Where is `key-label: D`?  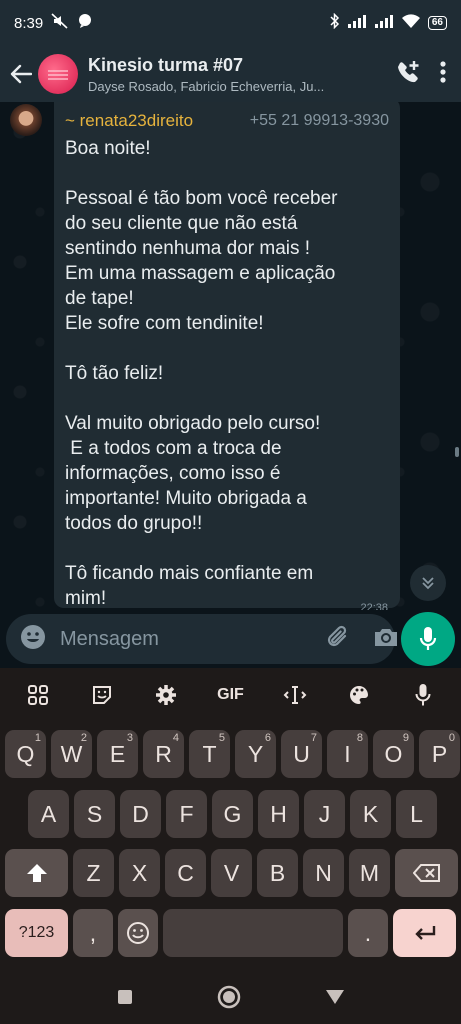
key-label: D is located at coordinates (140, 813).